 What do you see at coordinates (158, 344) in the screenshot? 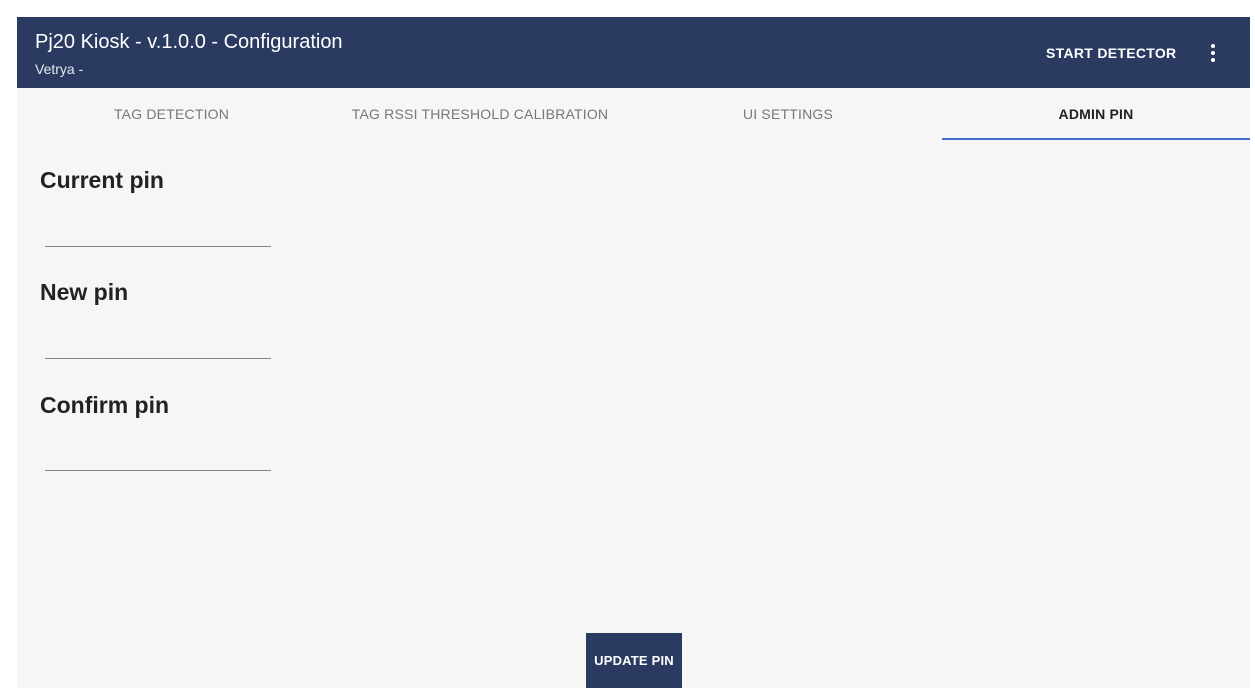
I see `new-pin-input` at bounding box center [158, 344].